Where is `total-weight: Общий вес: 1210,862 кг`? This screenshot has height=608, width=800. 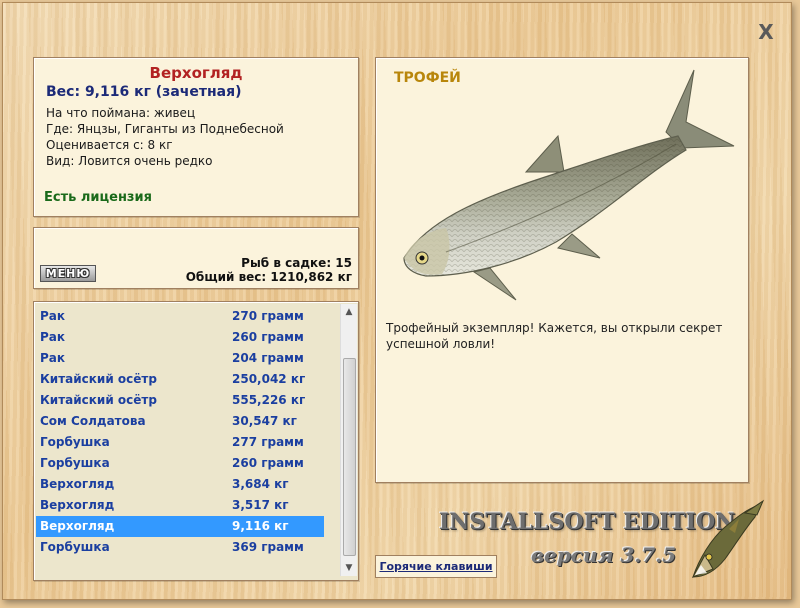 total-weight: Общий вес: 1210,862 кг is located at coordinates (268, 277).